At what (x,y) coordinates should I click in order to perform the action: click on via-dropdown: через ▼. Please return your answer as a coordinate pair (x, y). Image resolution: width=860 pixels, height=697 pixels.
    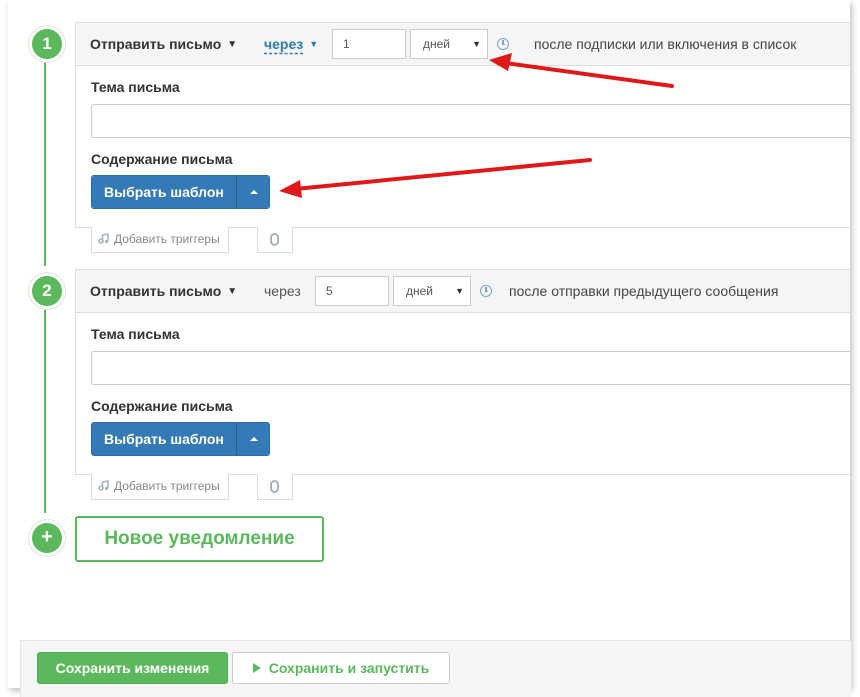
    Looking at the image, I should click on (291, 44).